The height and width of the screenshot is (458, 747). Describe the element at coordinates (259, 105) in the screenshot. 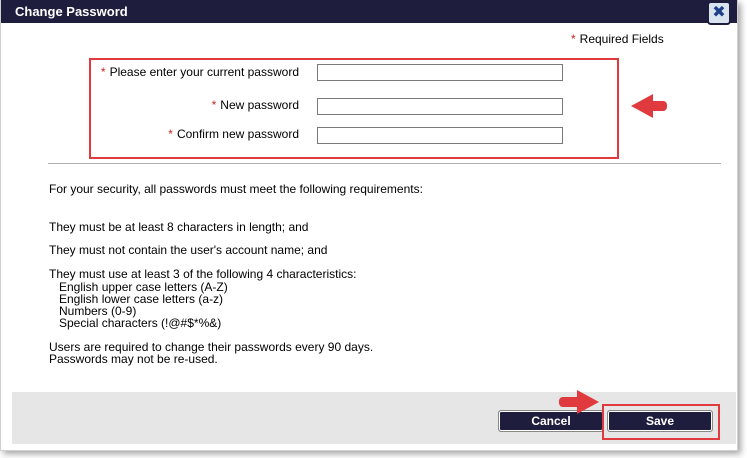

I see `new-password-label-text: New password` at that location.